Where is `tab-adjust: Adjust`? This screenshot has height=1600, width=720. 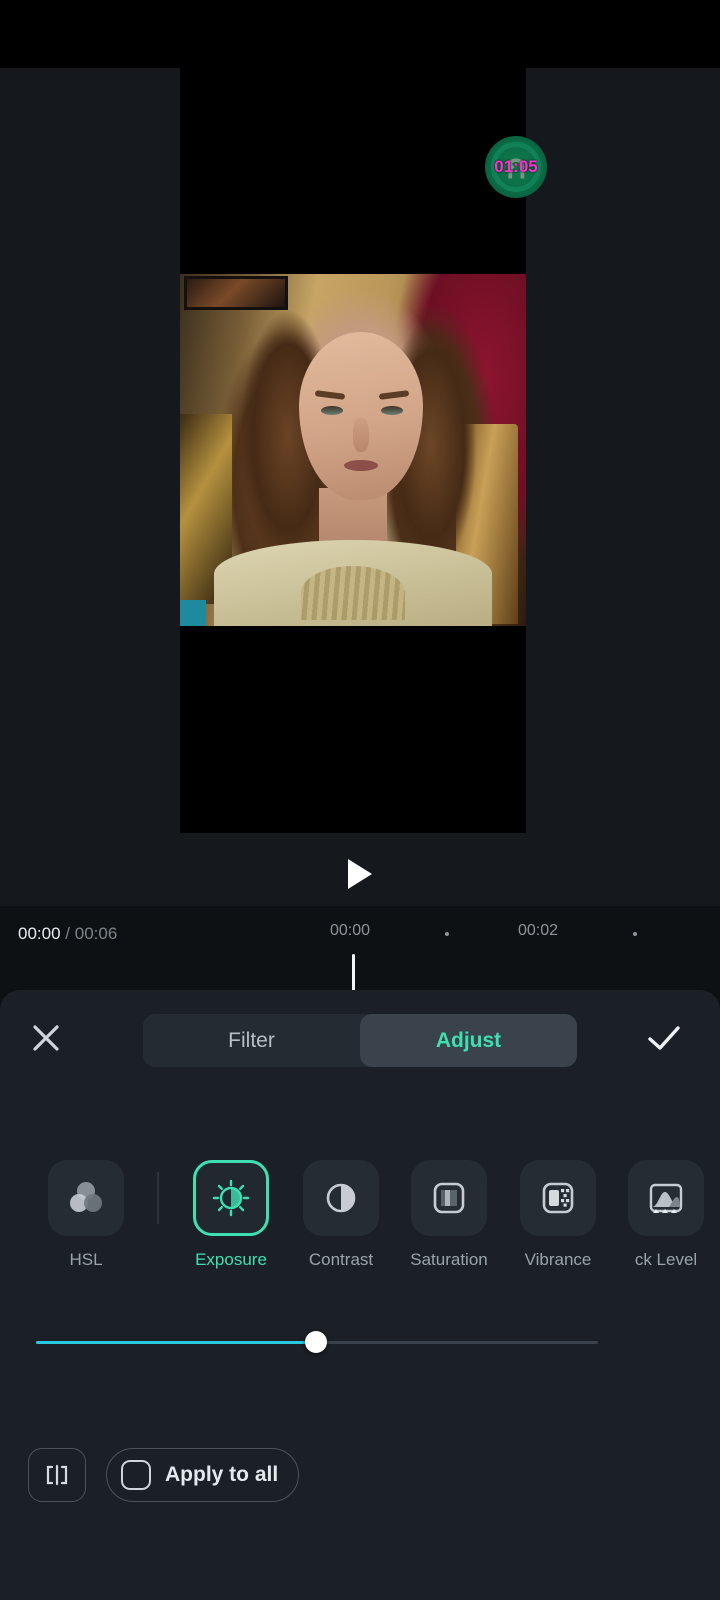
tab-adjust: Adjust is located at coordinates (468, 1040).